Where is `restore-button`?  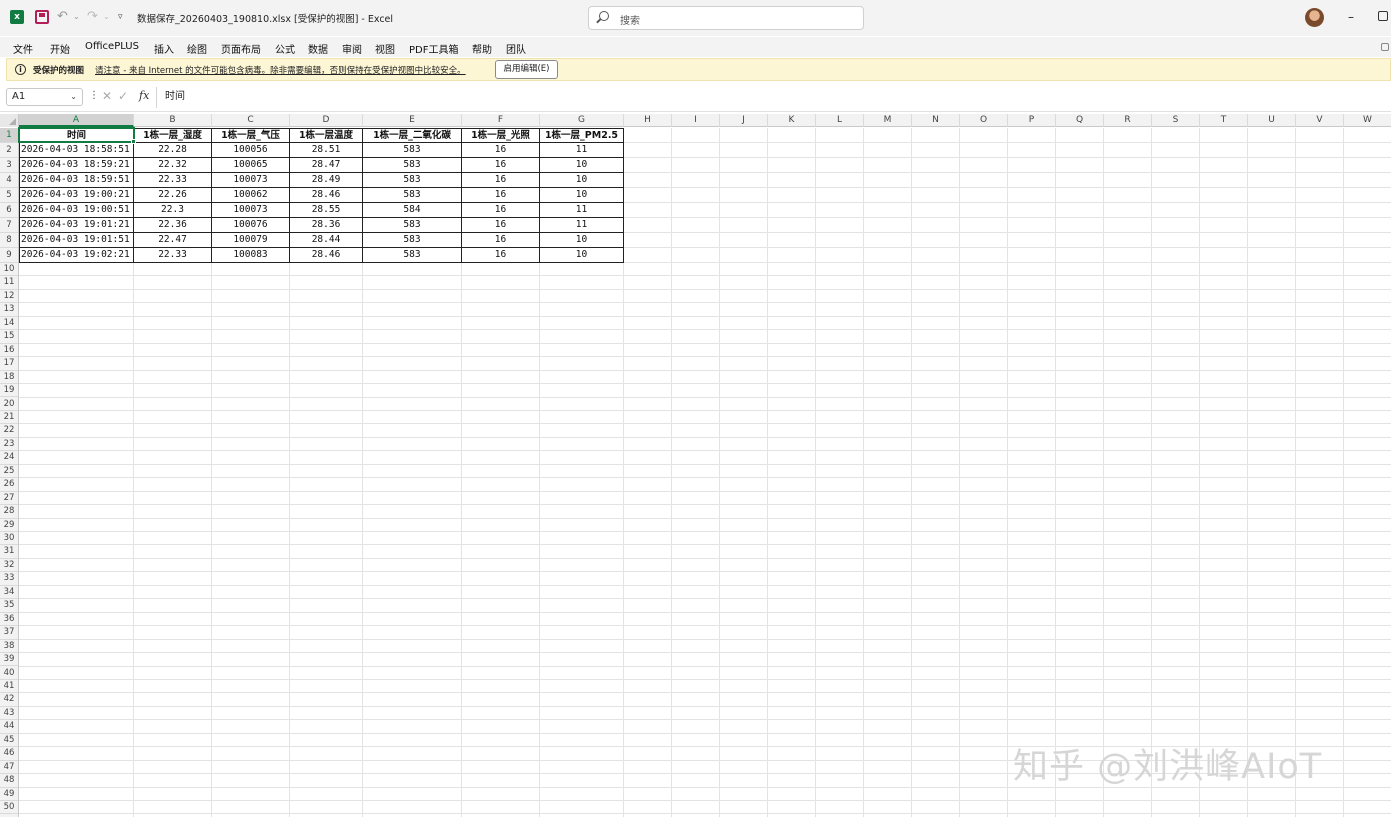 restore-button is located at coordinates (1383, 16).